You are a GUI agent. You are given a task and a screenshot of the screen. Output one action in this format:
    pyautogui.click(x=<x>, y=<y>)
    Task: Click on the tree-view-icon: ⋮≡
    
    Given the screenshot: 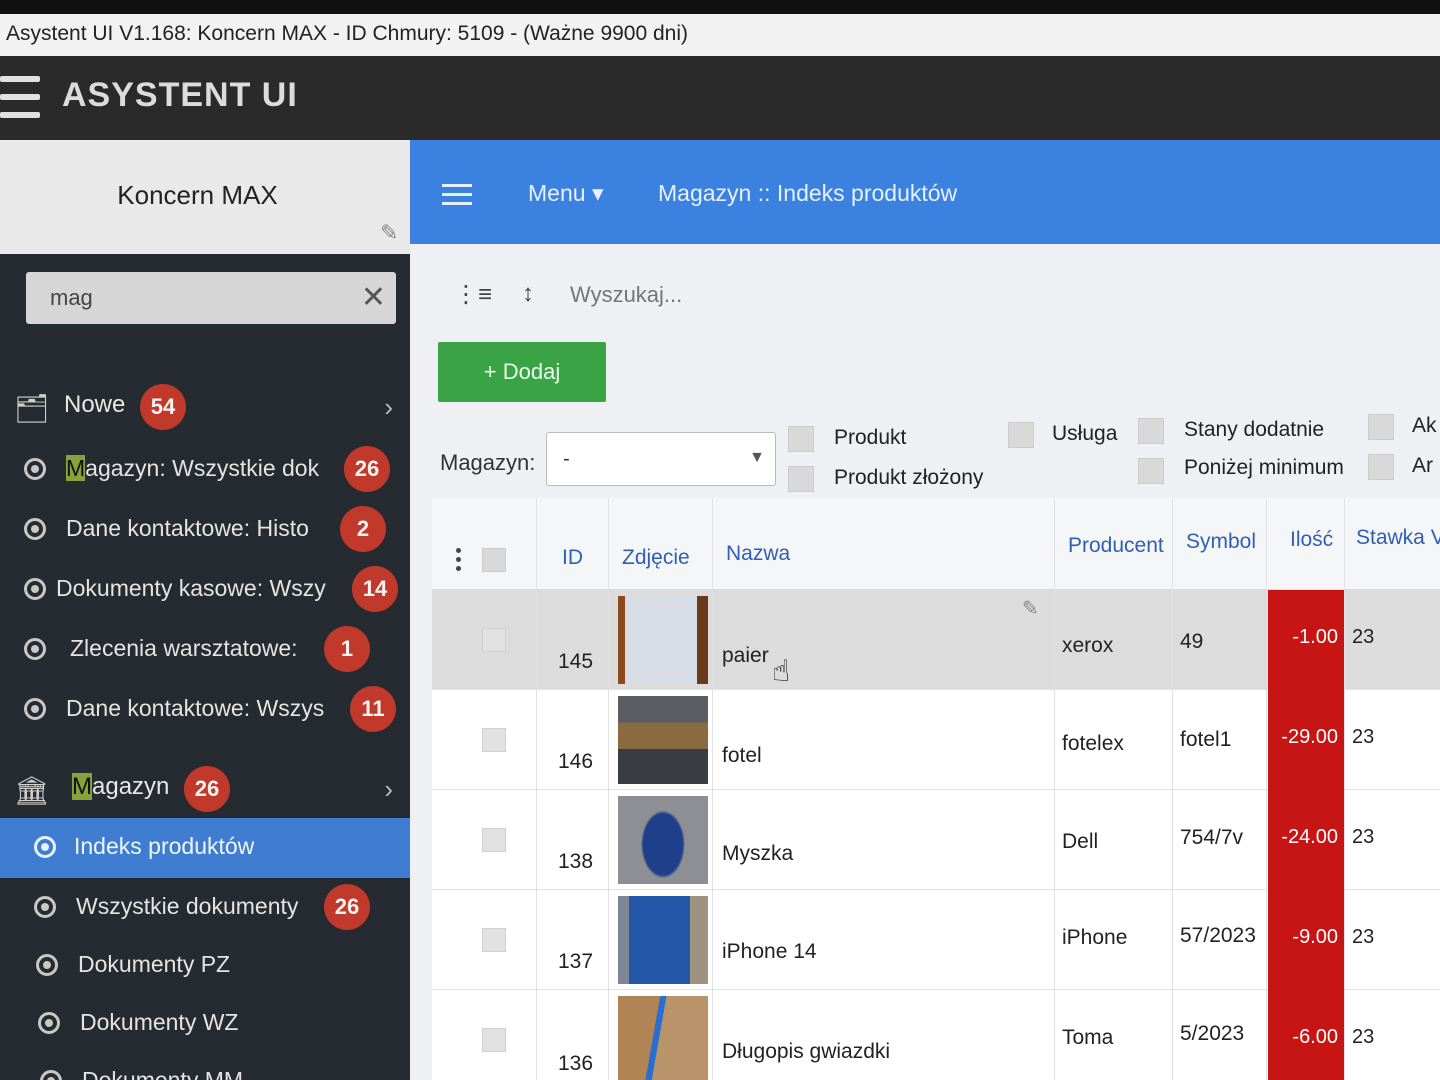 What is the action you would take?
    pyautogui.click(x=473, y=294)
    